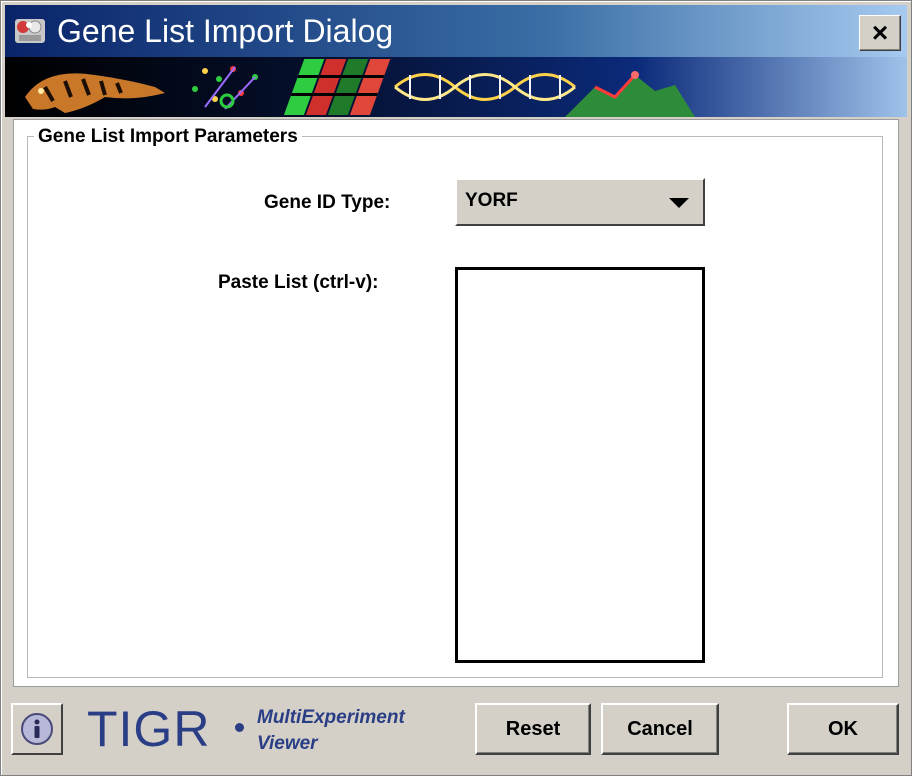  What do you see at coordinates (679, 203) in the screenshot?
I see `chevron-down-icon` at bounding box center [679, 203].